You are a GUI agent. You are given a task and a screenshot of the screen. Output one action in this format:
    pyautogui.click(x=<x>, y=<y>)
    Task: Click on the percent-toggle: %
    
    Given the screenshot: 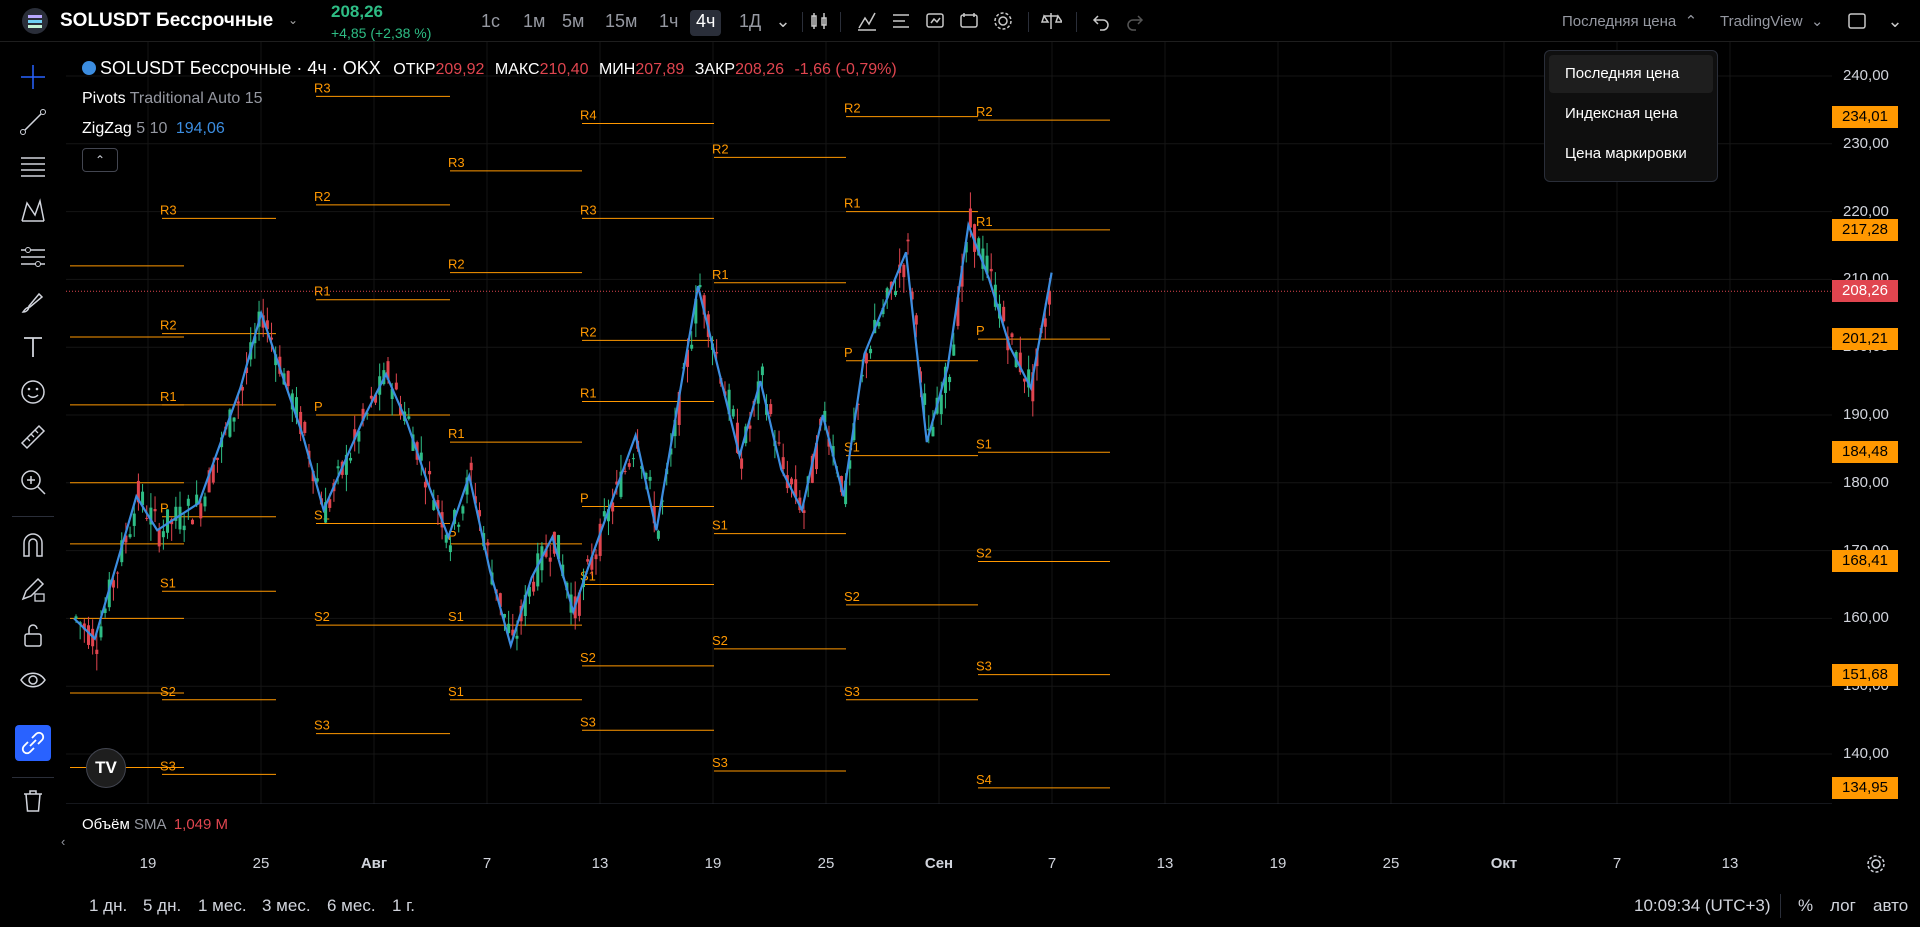 What is the action you would take?
    pyautogui.click(x=1805, y=906)
    